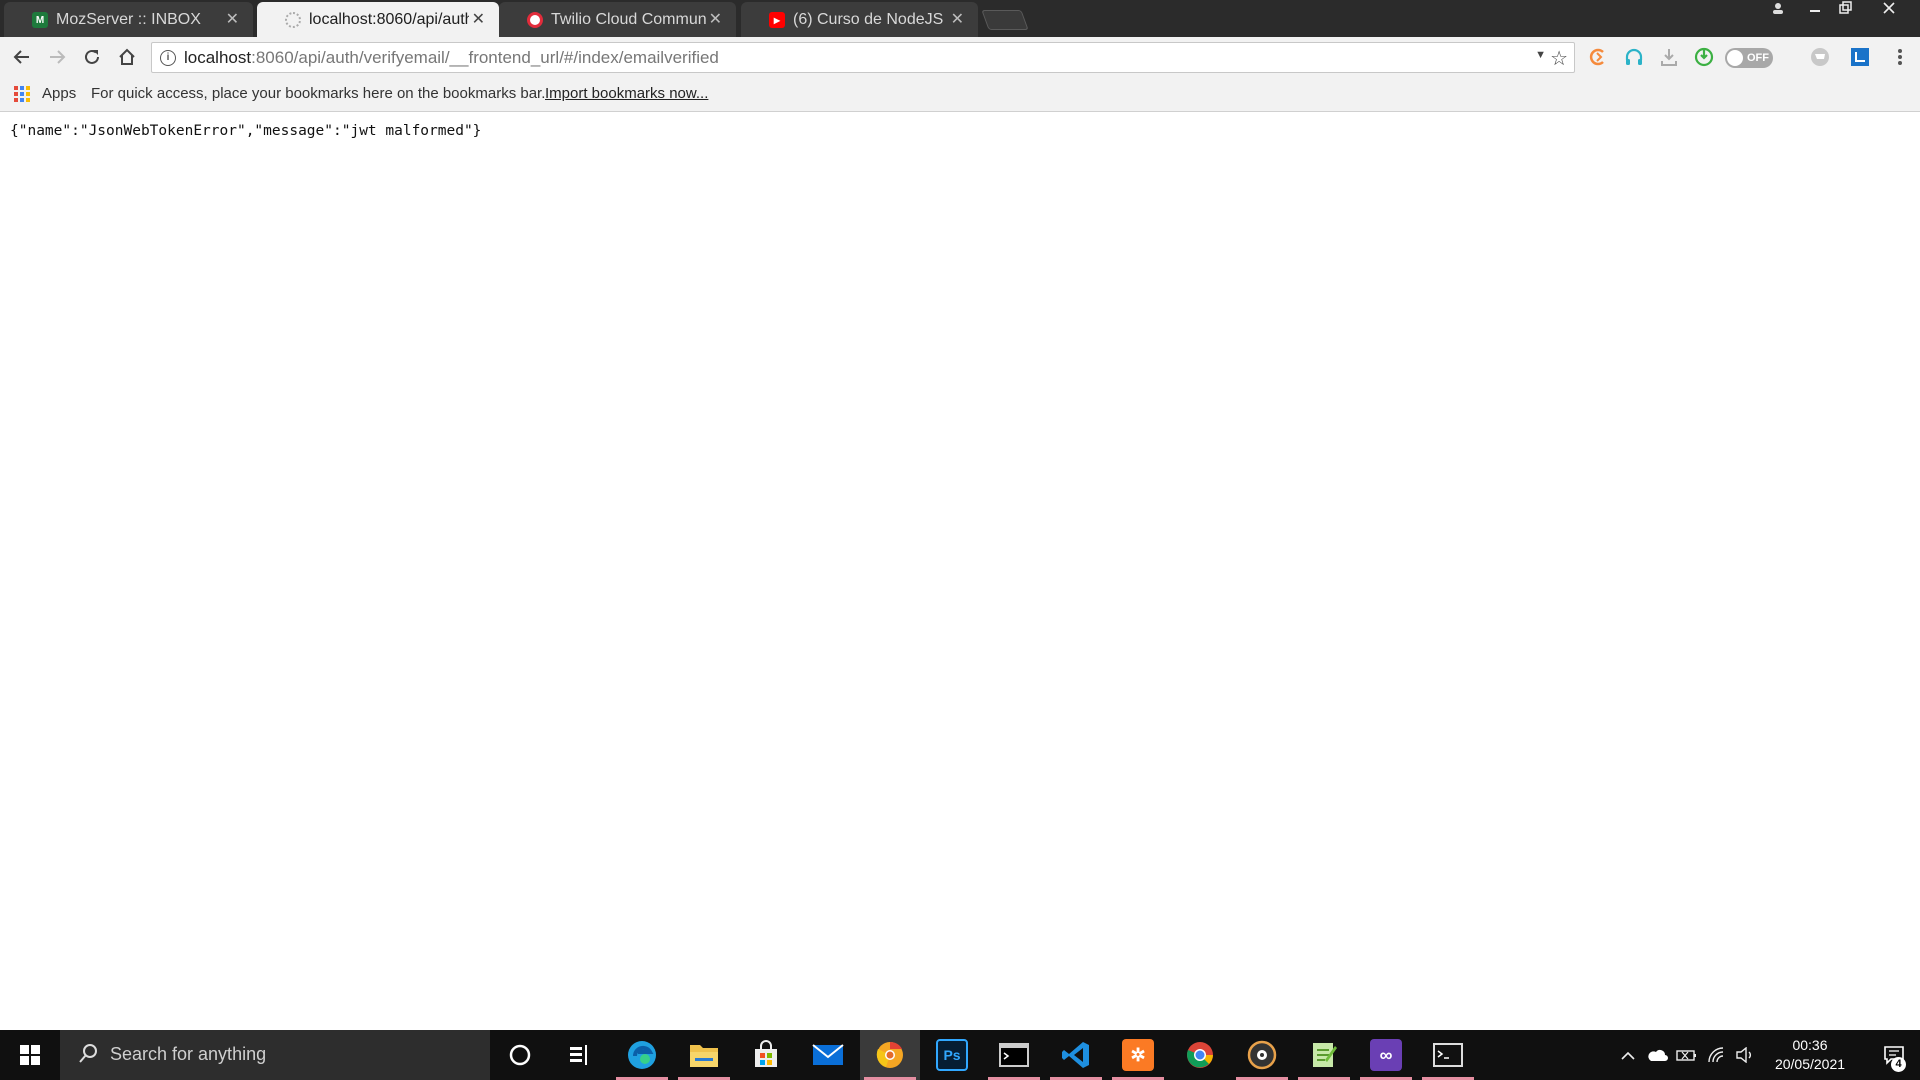  I want to click on download-icon, so click(1669, 57).